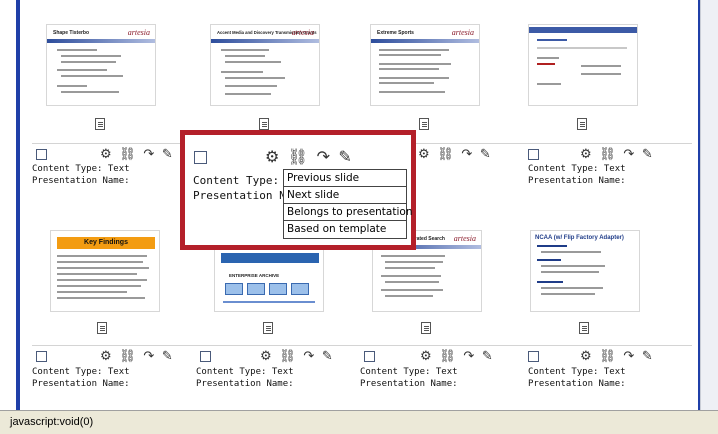  What do you see at coordinates (299, 157) in the screenshot?
I see `link-icon: ⛓` at bounding box center [299, 157].